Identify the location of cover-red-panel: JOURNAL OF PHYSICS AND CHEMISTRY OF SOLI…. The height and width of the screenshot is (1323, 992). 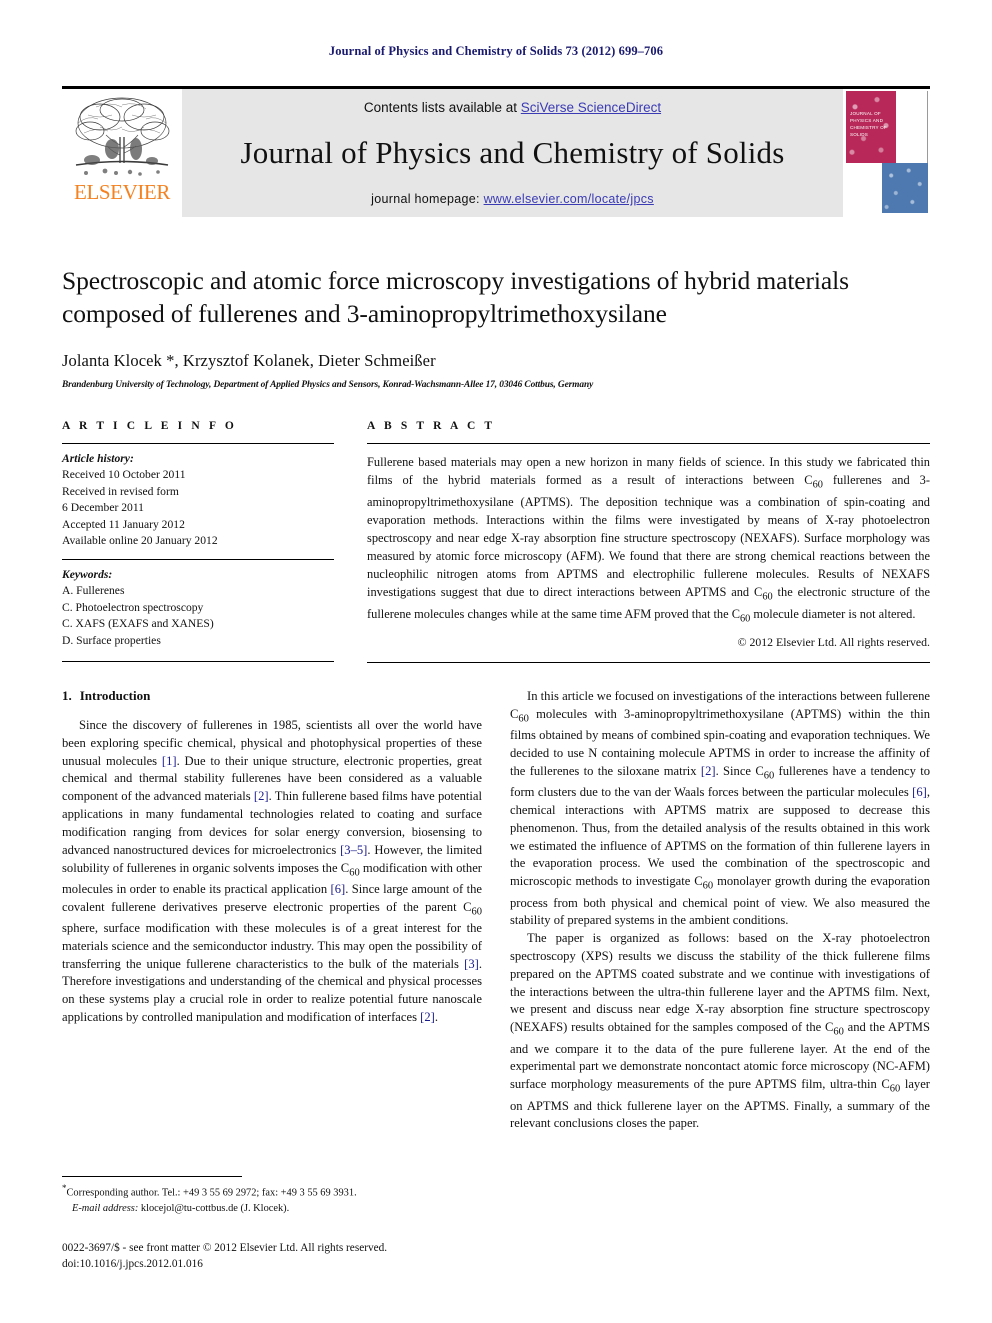
(871, 127).